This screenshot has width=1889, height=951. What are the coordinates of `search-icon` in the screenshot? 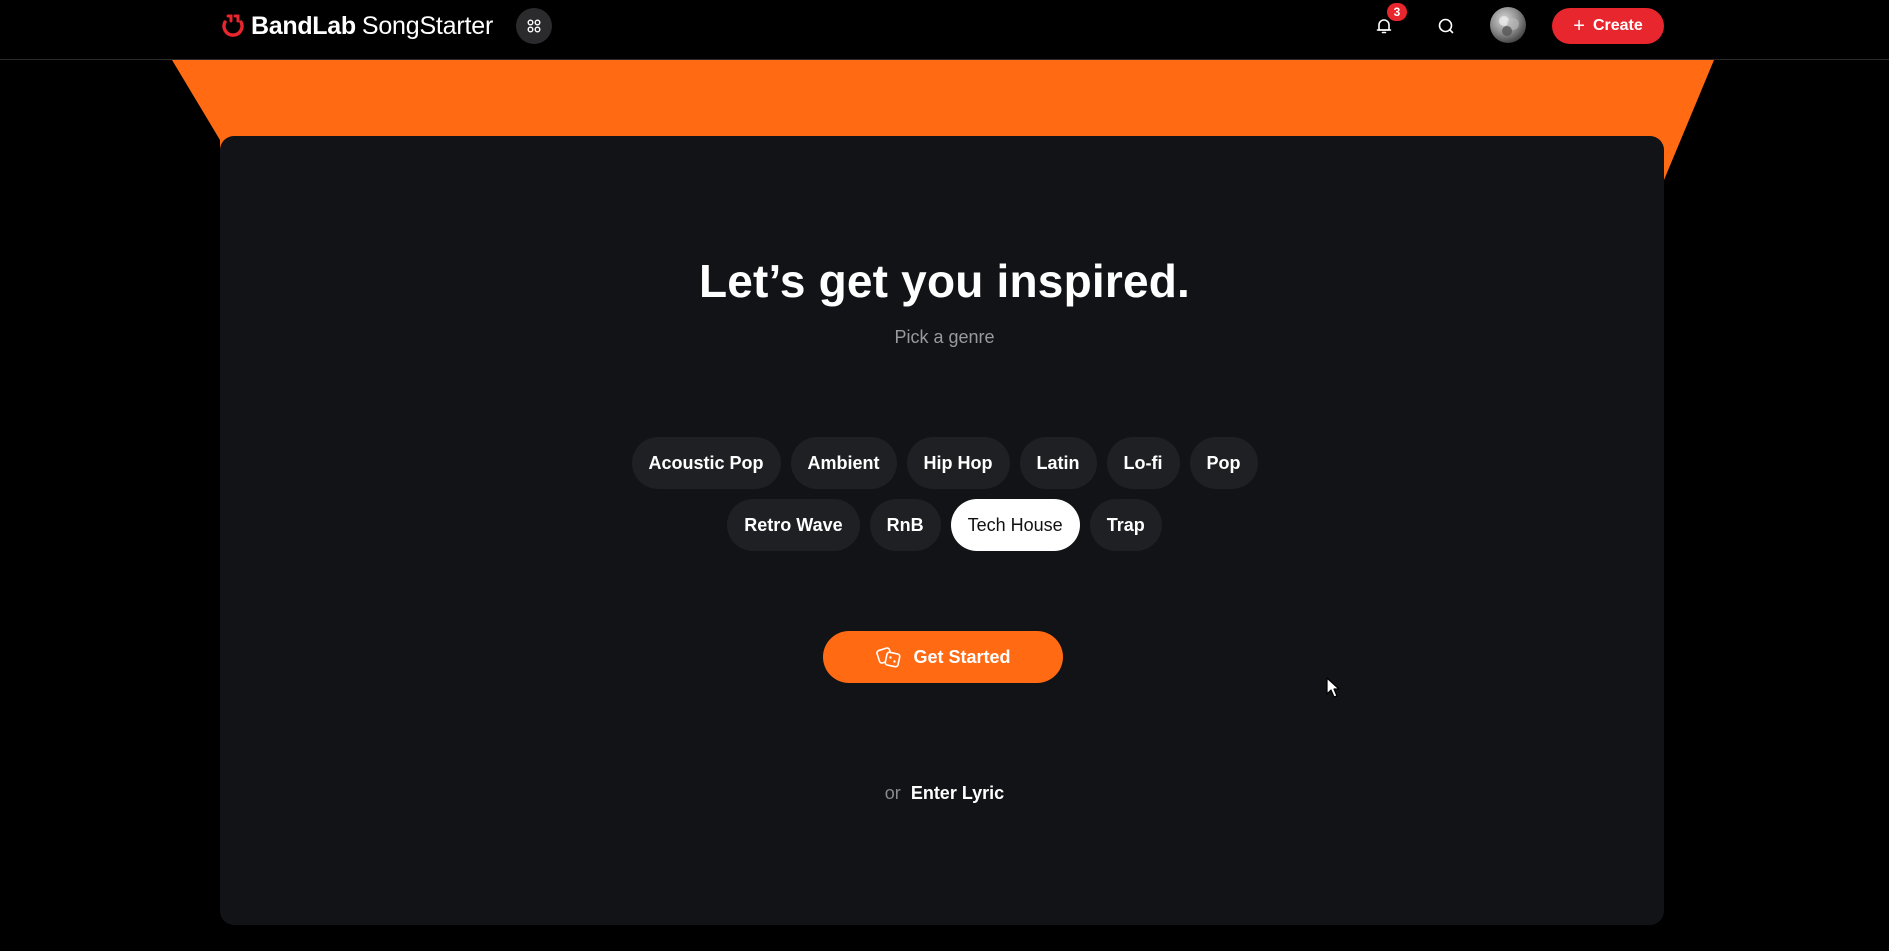 It's located at (1446, 26).